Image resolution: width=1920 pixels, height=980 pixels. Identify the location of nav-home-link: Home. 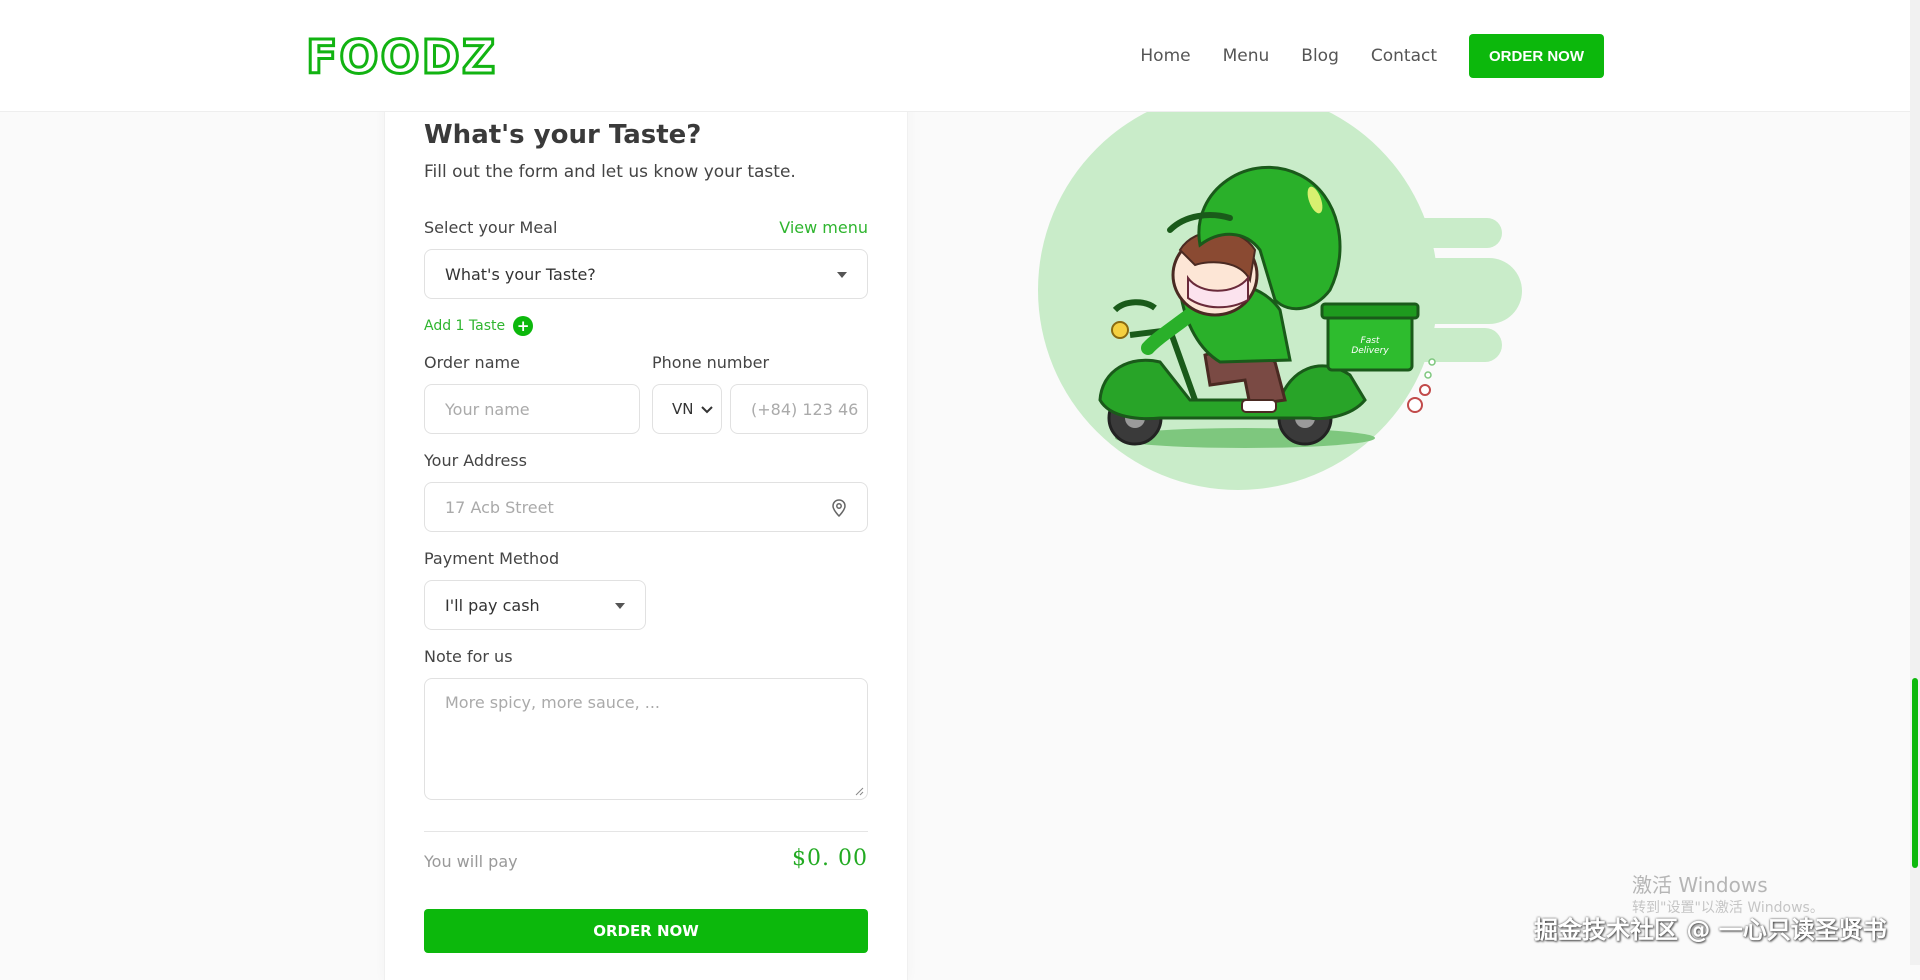
(1165, 56).